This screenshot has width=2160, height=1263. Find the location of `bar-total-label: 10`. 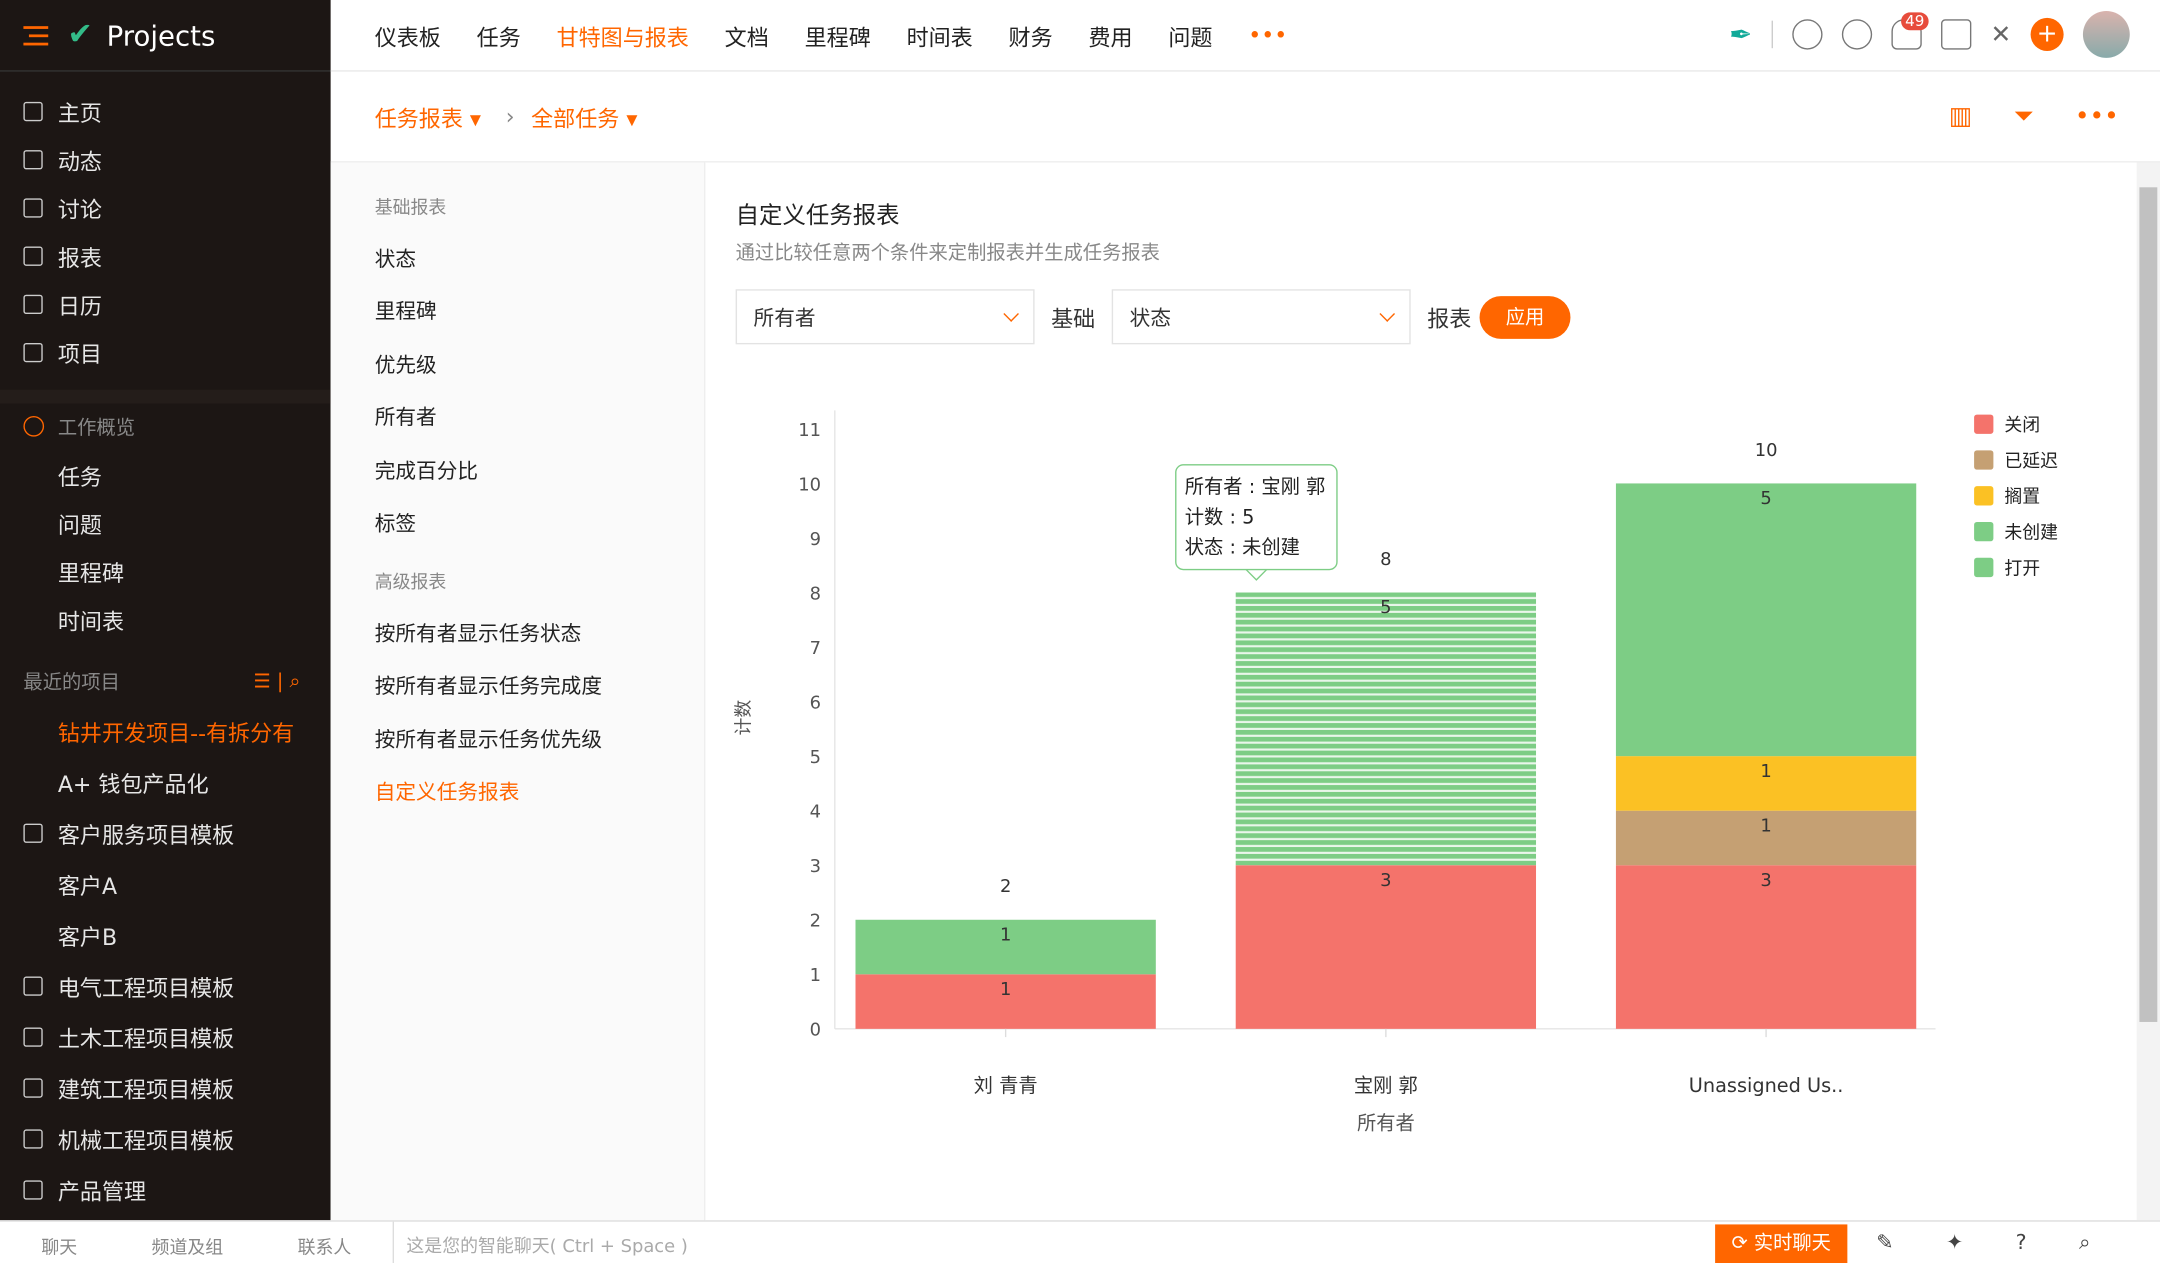

bar-total-label: 10 is located at coordinates (1766, 450).